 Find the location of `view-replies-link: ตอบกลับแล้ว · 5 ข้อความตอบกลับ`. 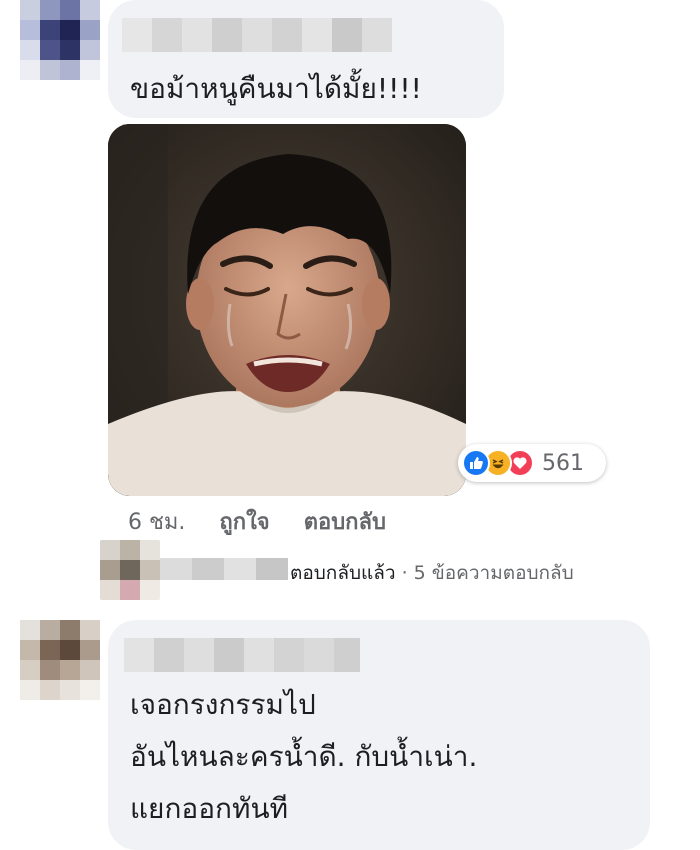

view-replies-link: ตอบกลับแล้ว · 5 ข้อความตอบกลับ is located at coordinates (432, 573).